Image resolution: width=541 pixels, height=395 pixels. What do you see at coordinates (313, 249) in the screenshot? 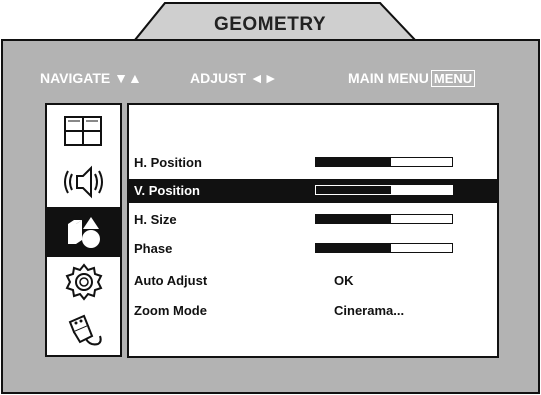
I see `setting-row: Phase` at bounding box center [313, 249].